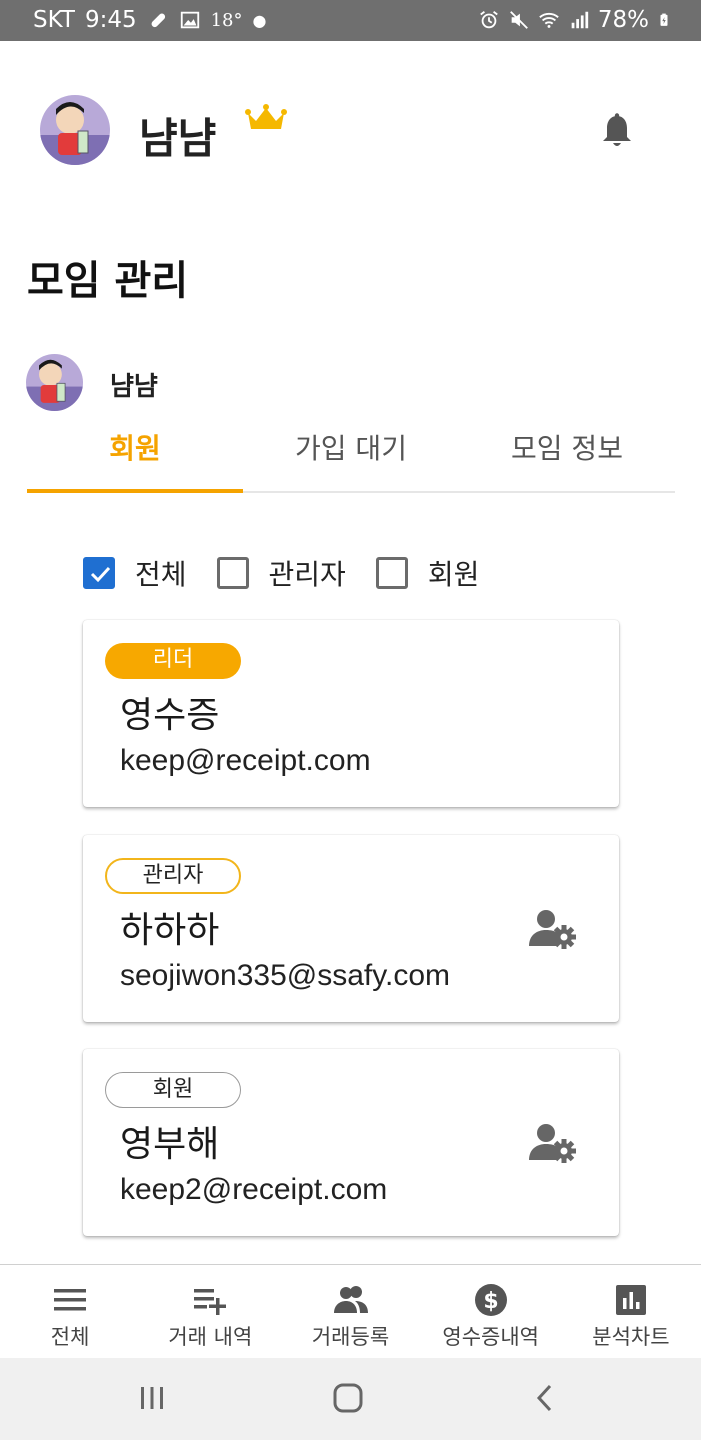 This screenshot has height=1440, width=701. I want to click on battery-icon, so click(664, 19).